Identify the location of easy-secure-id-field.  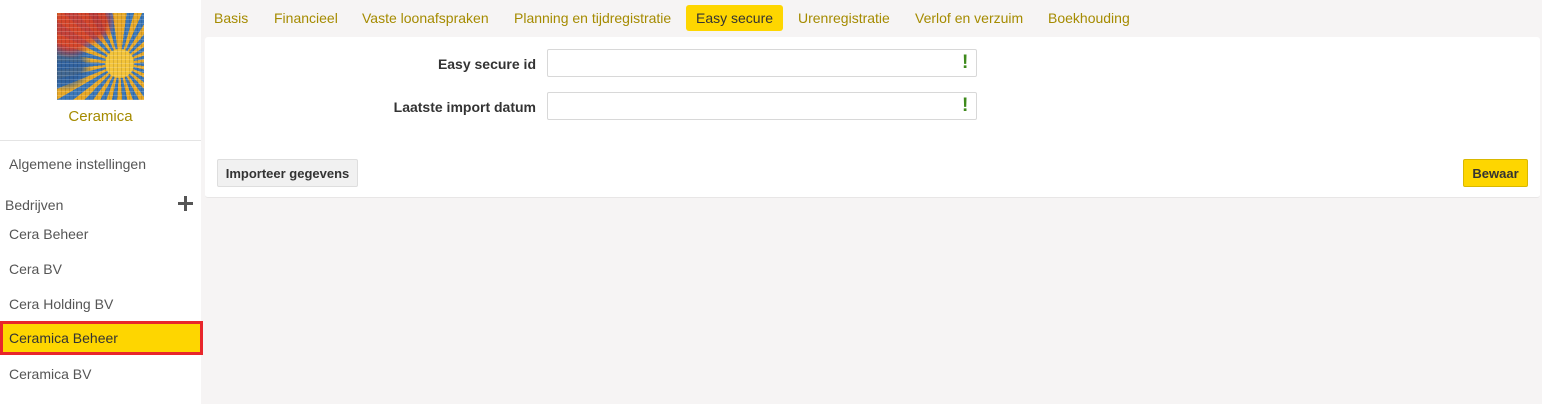
(762, 63).